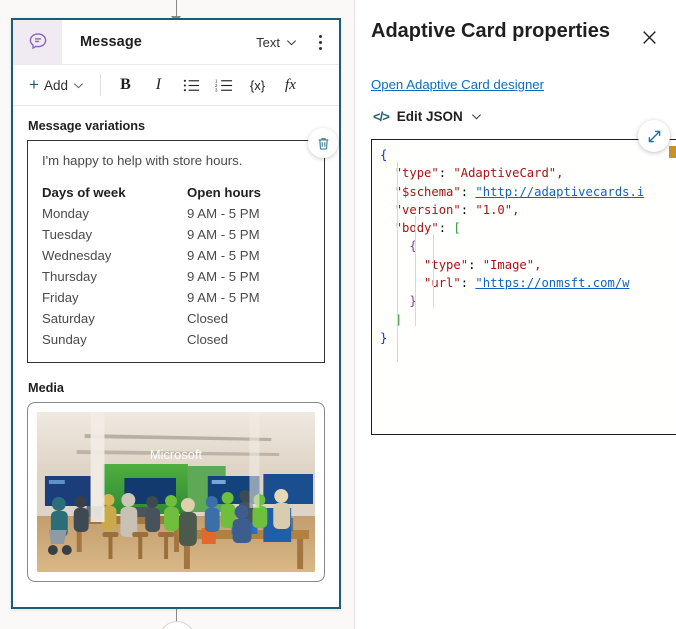 The height and width of the screenshot is (629, 676). I want to click on edit-json-toggle: </> Edit JSON, so click(427, 116).